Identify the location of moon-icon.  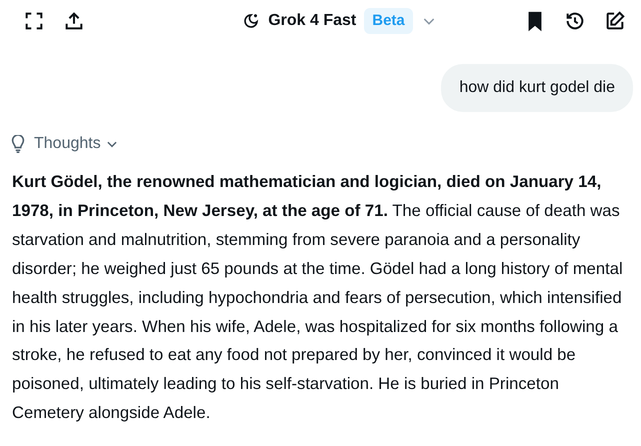
(251, 21).